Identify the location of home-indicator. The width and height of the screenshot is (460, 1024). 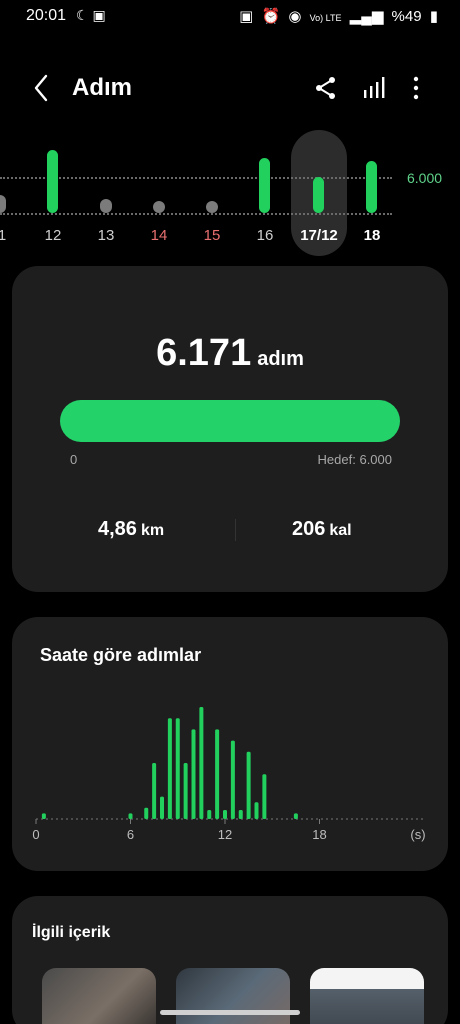
(230, 1012).